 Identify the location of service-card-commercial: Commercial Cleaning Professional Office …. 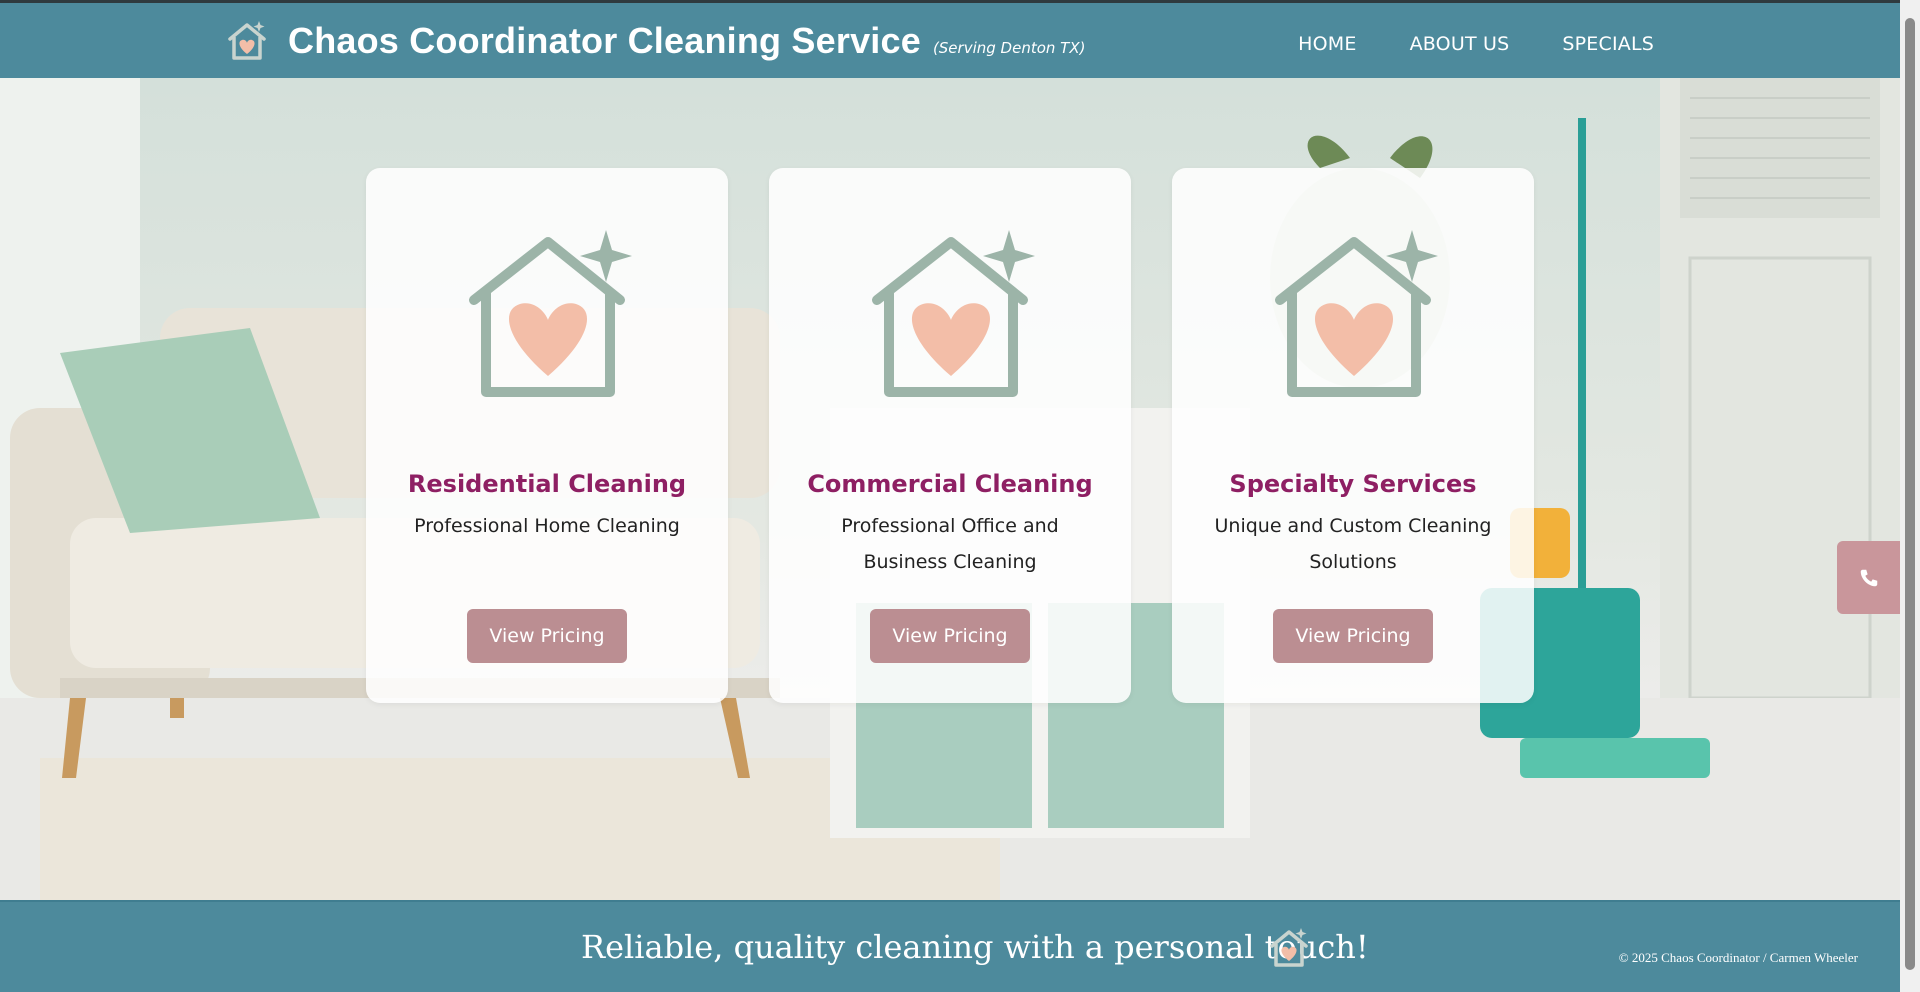
(950, 435).